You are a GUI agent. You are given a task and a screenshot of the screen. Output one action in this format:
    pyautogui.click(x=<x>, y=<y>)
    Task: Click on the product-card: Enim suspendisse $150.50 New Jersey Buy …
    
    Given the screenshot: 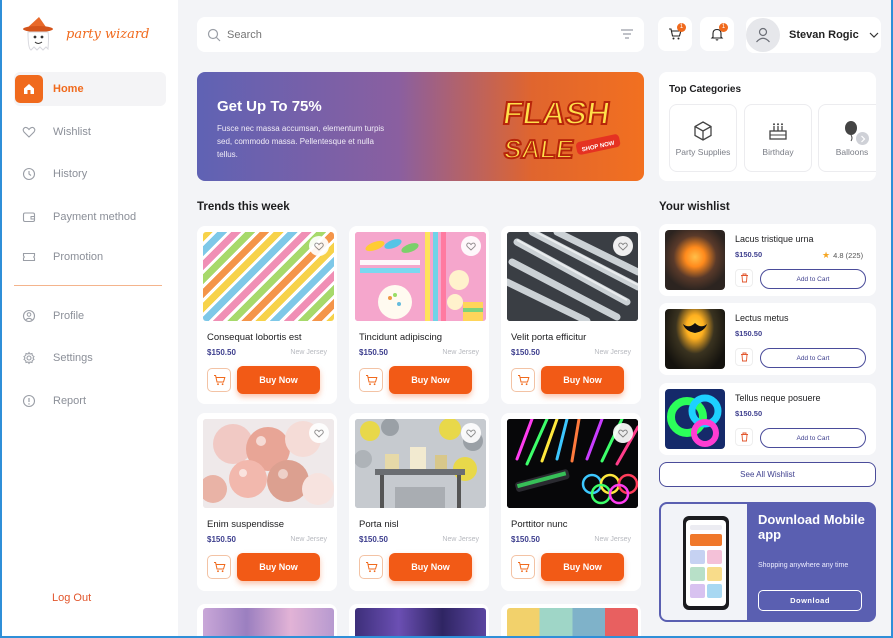 What is the action you would take?
    pyautogui.click(x=267, y=502)
    